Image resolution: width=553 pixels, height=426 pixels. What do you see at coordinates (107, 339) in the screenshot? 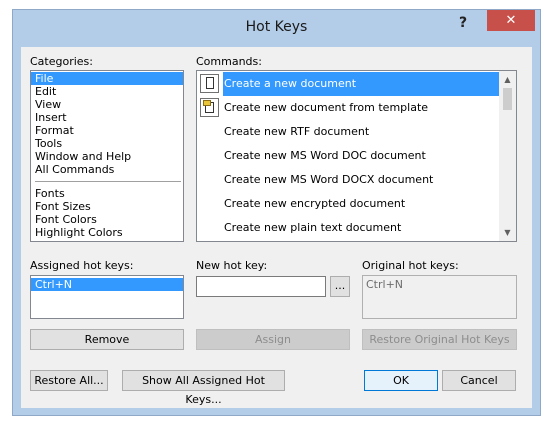
I see `remove-button: Remove` at bounding box center [107, 339].